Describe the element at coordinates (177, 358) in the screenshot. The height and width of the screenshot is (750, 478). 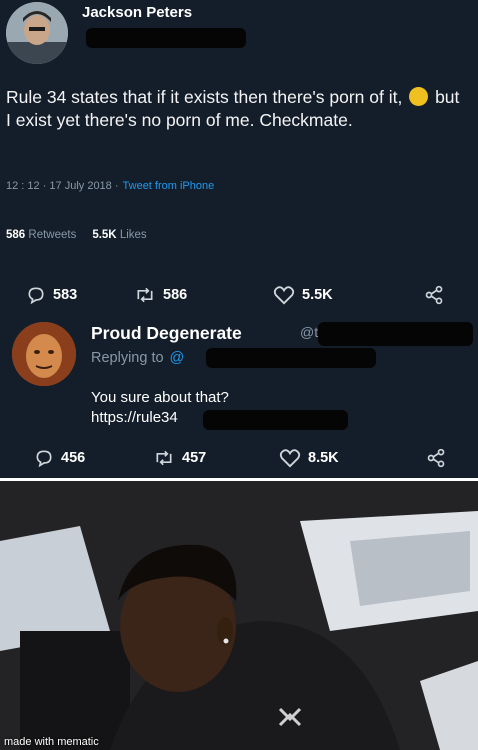
I see `replying-to-handle: @` at that location.